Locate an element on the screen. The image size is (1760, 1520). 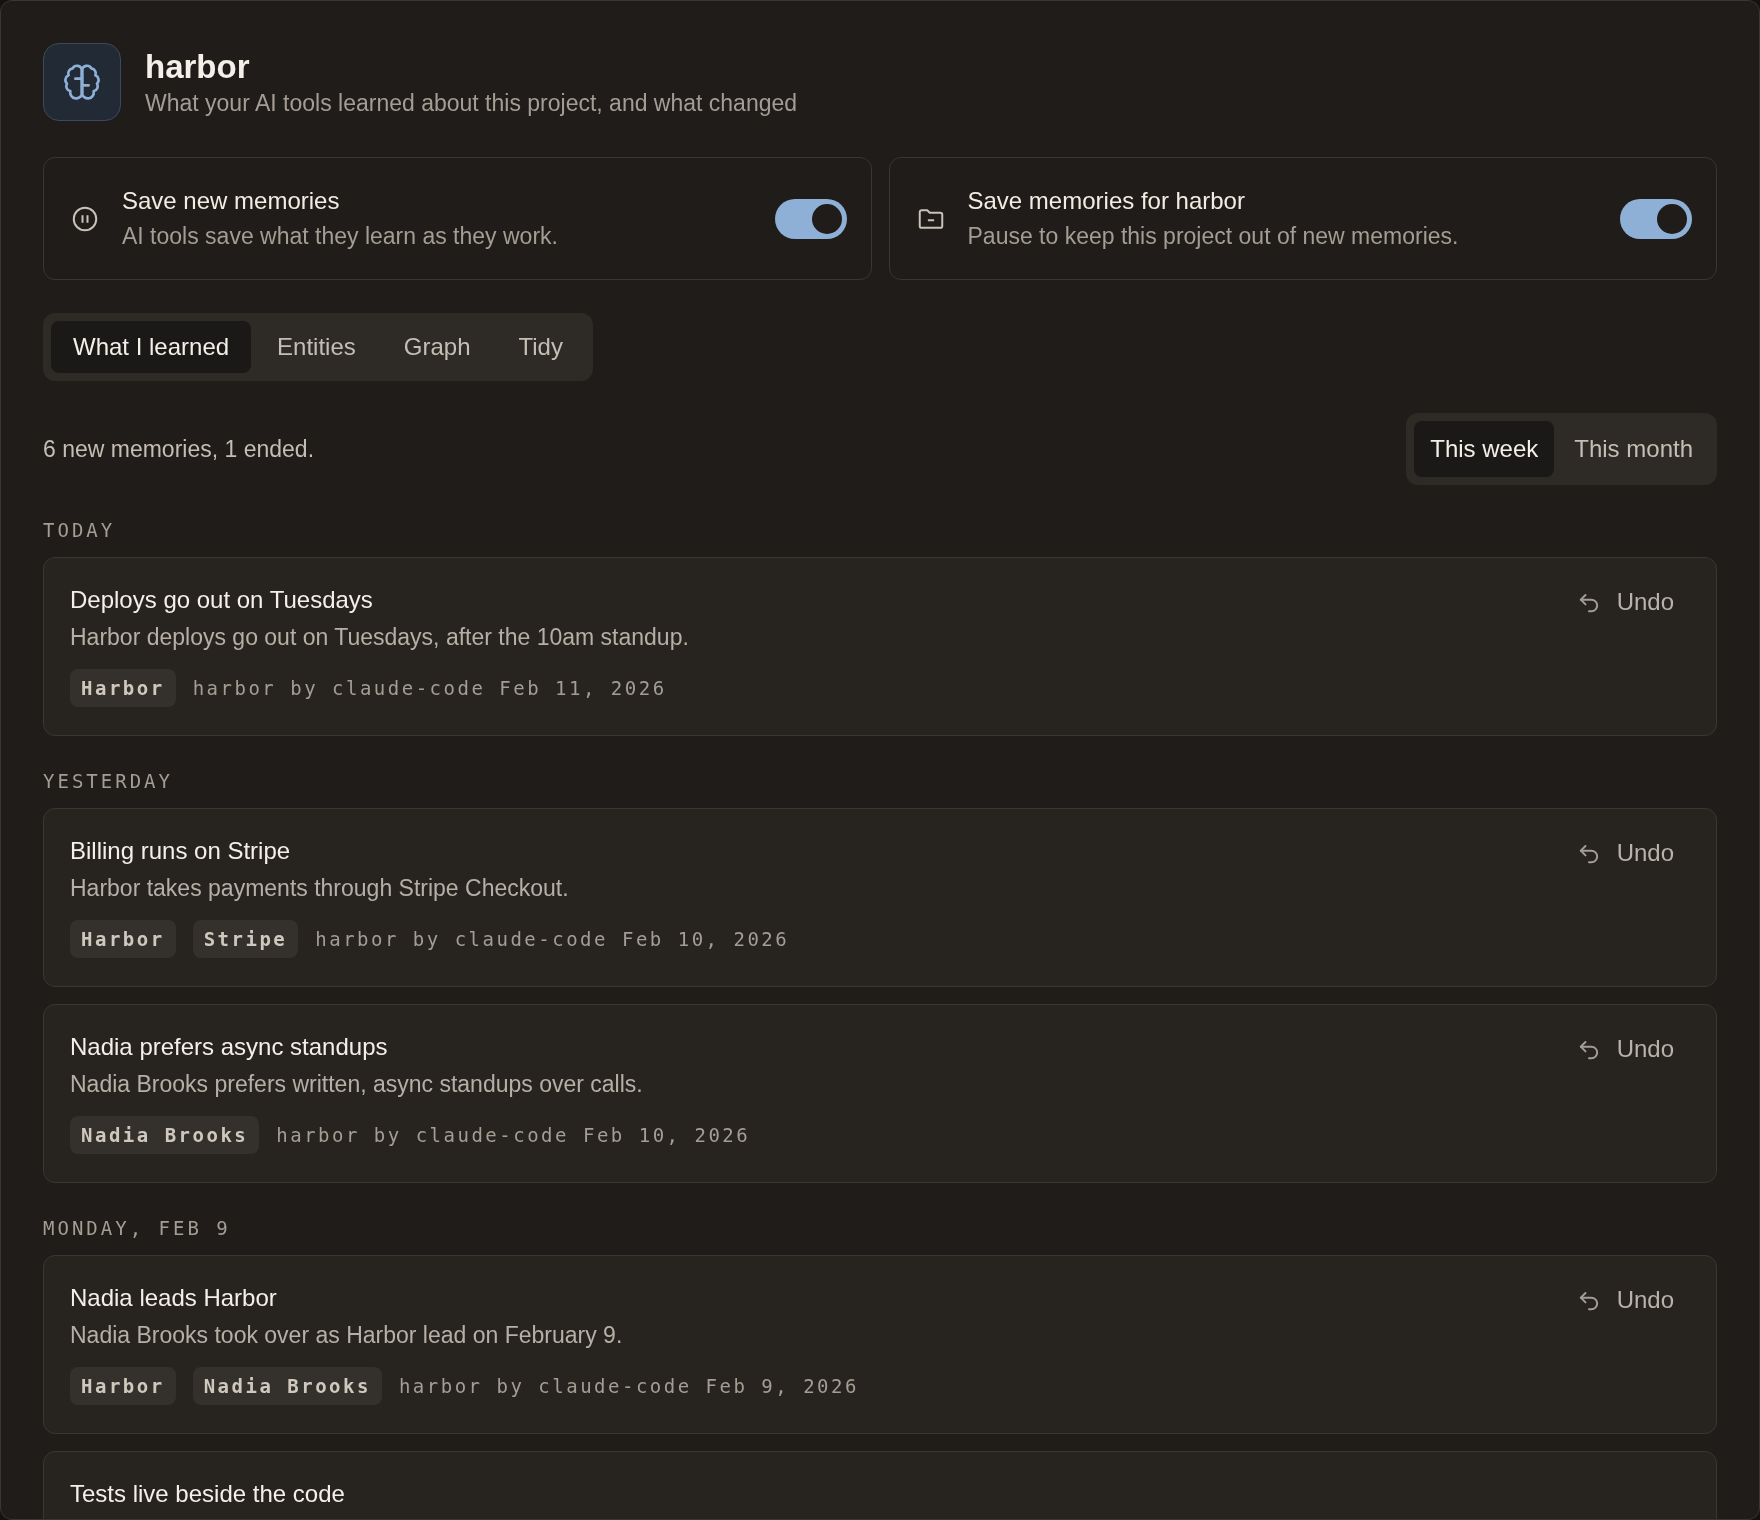
setting-title: Save new memories is located at coordinates (231, 201).